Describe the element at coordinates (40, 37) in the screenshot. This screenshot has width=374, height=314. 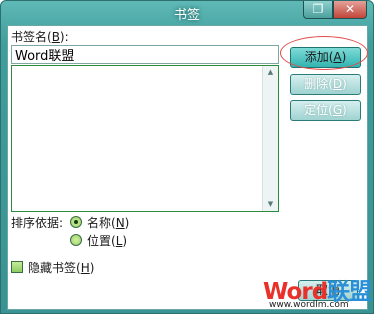
I see `bookmark-name-label: 书签名(B):` at that location.